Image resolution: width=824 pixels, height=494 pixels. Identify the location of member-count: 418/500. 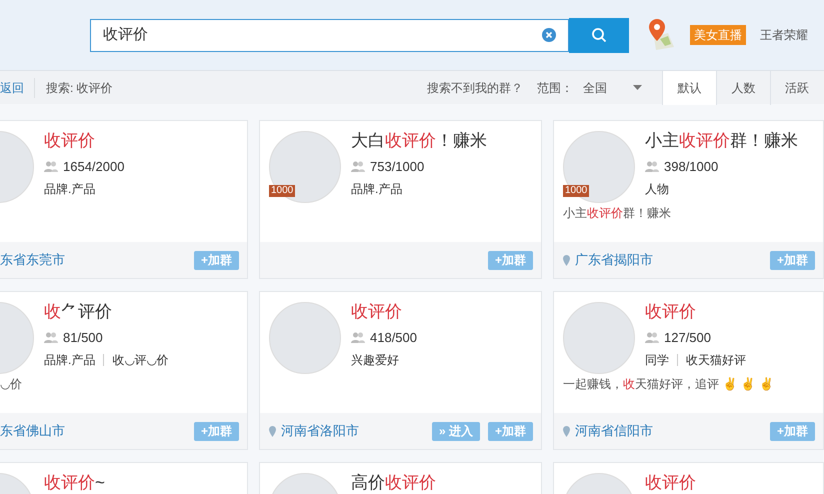
(393, 338).